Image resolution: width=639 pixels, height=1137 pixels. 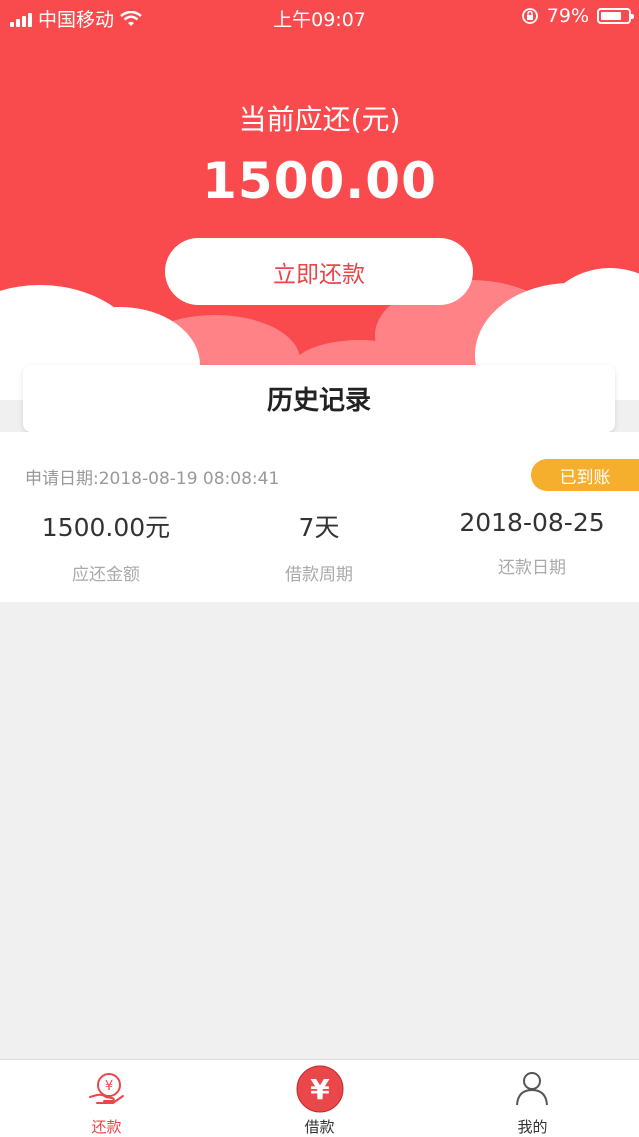 What do you see at coordinates (532, 568) in the screenshot?
I see `due-date-label: 还款日期` at bounding box center [532, 568].